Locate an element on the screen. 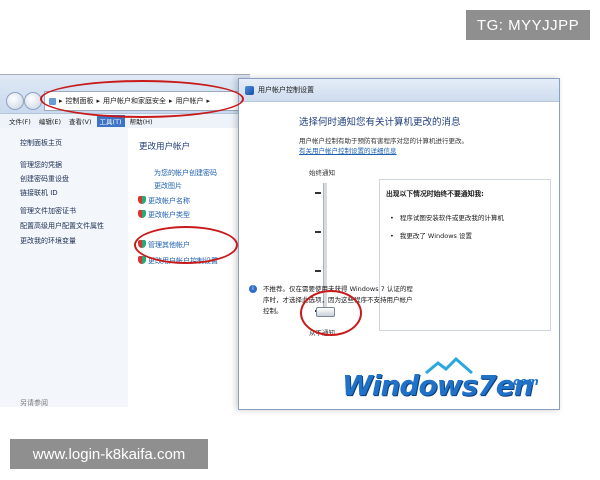 The width and height of the screenshot is (600, 480). site-logo: Windows7en is located at coordinates (438, 385).